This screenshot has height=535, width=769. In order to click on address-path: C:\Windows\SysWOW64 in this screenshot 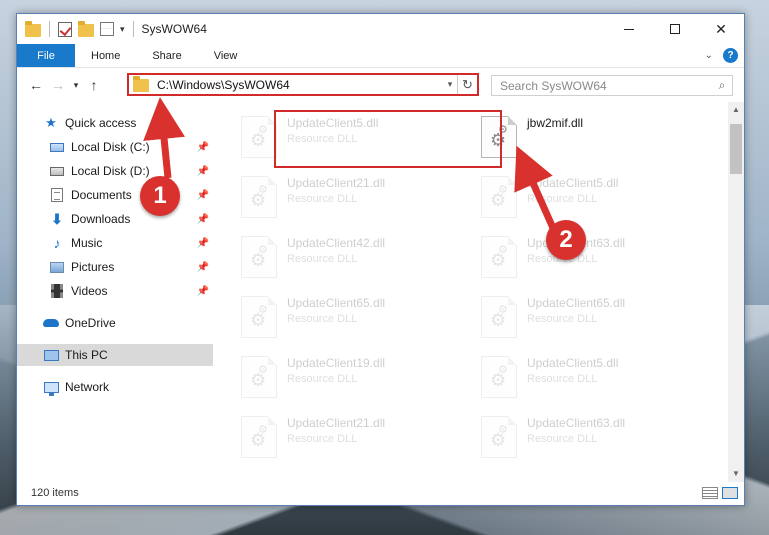, I will do `click(300, 85)`.